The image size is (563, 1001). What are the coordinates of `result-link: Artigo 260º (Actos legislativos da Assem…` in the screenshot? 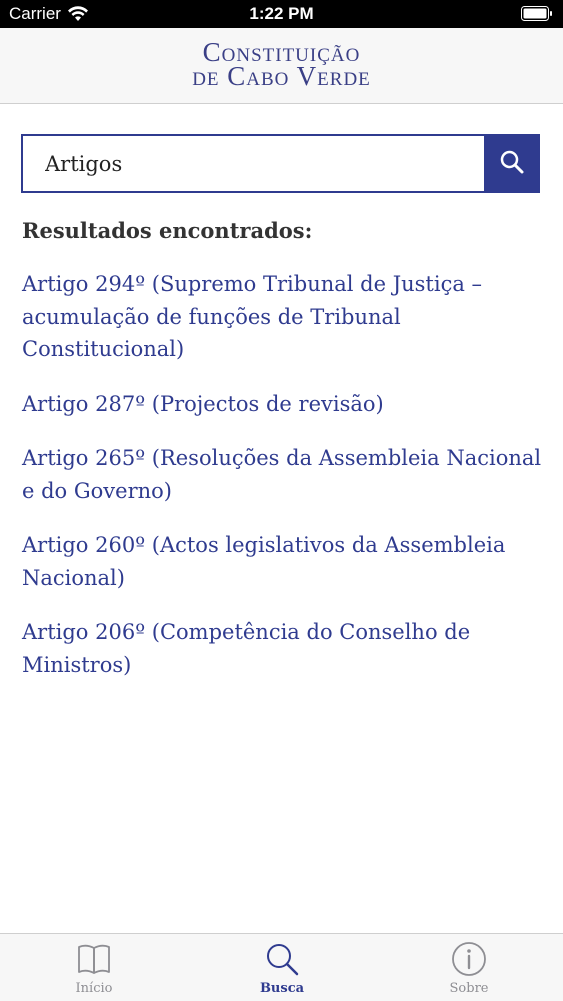 It's located at (282, 561).